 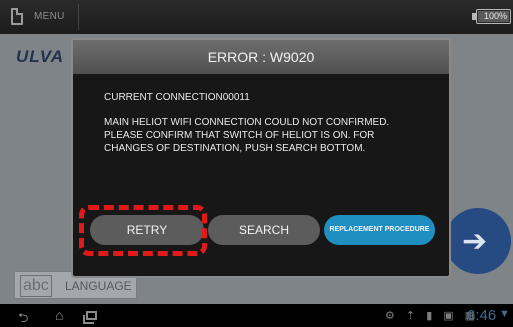 I want to click on system-navigation-bar: ⮌ ⌂ ⚙ ⇡ ▮ ▣ ▦ 6:46 ▼, so click(x=256, y=315).